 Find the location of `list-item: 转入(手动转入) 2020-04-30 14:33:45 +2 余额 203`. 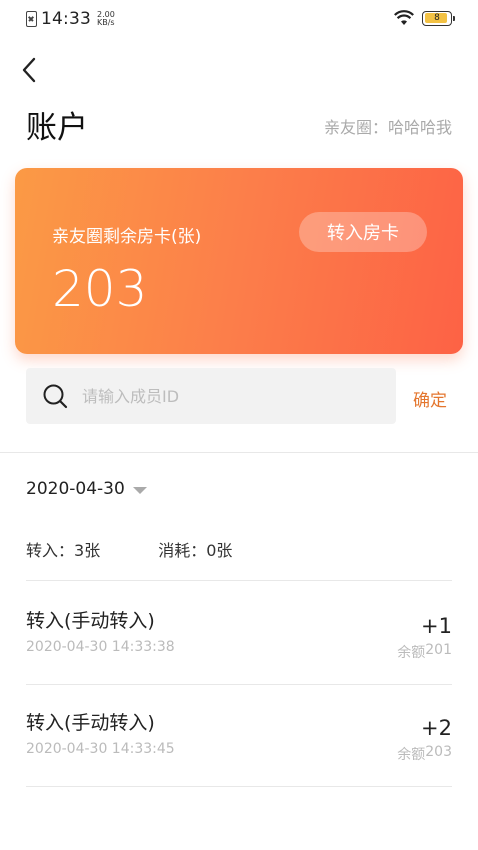

list-item: 转入(手动转入) 2020-04-30 14:33:45 +2 余额 203 is located at coordinates (239, 748).